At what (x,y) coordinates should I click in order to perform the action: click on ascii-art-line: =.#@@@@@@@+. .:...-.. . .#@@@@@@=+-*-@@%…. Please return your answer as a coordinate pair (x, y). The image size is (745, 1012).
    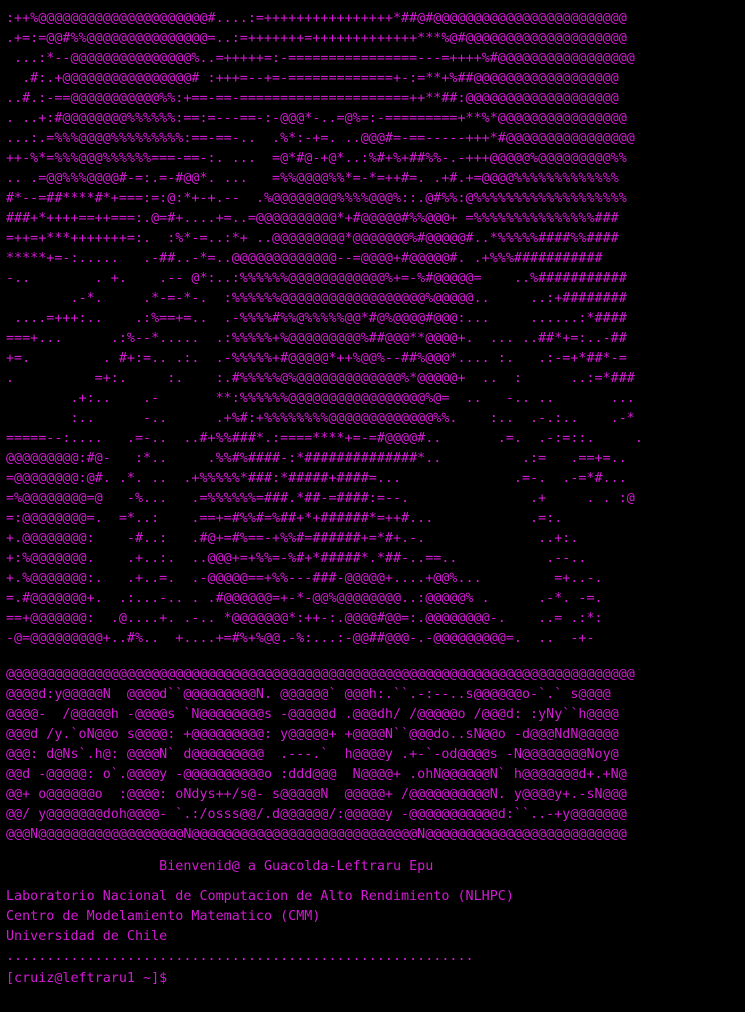
    Looking at the image, I should click on (304, 598).